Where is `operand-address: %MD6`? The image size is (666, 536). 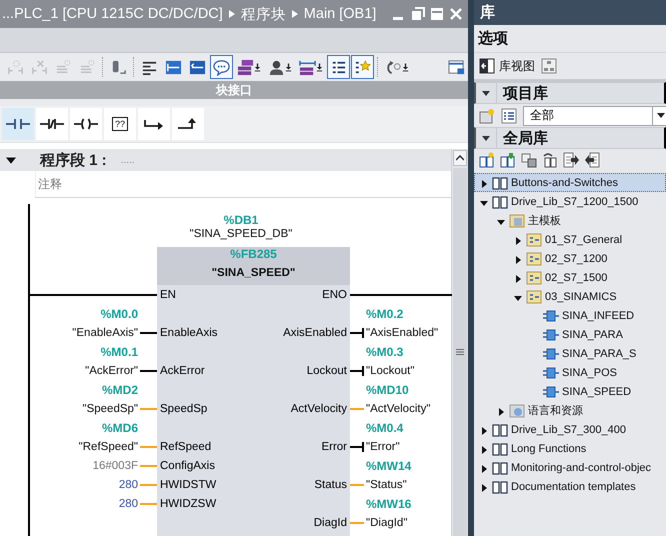
operand-address: %MD6 is located at coordinates (120, 427).